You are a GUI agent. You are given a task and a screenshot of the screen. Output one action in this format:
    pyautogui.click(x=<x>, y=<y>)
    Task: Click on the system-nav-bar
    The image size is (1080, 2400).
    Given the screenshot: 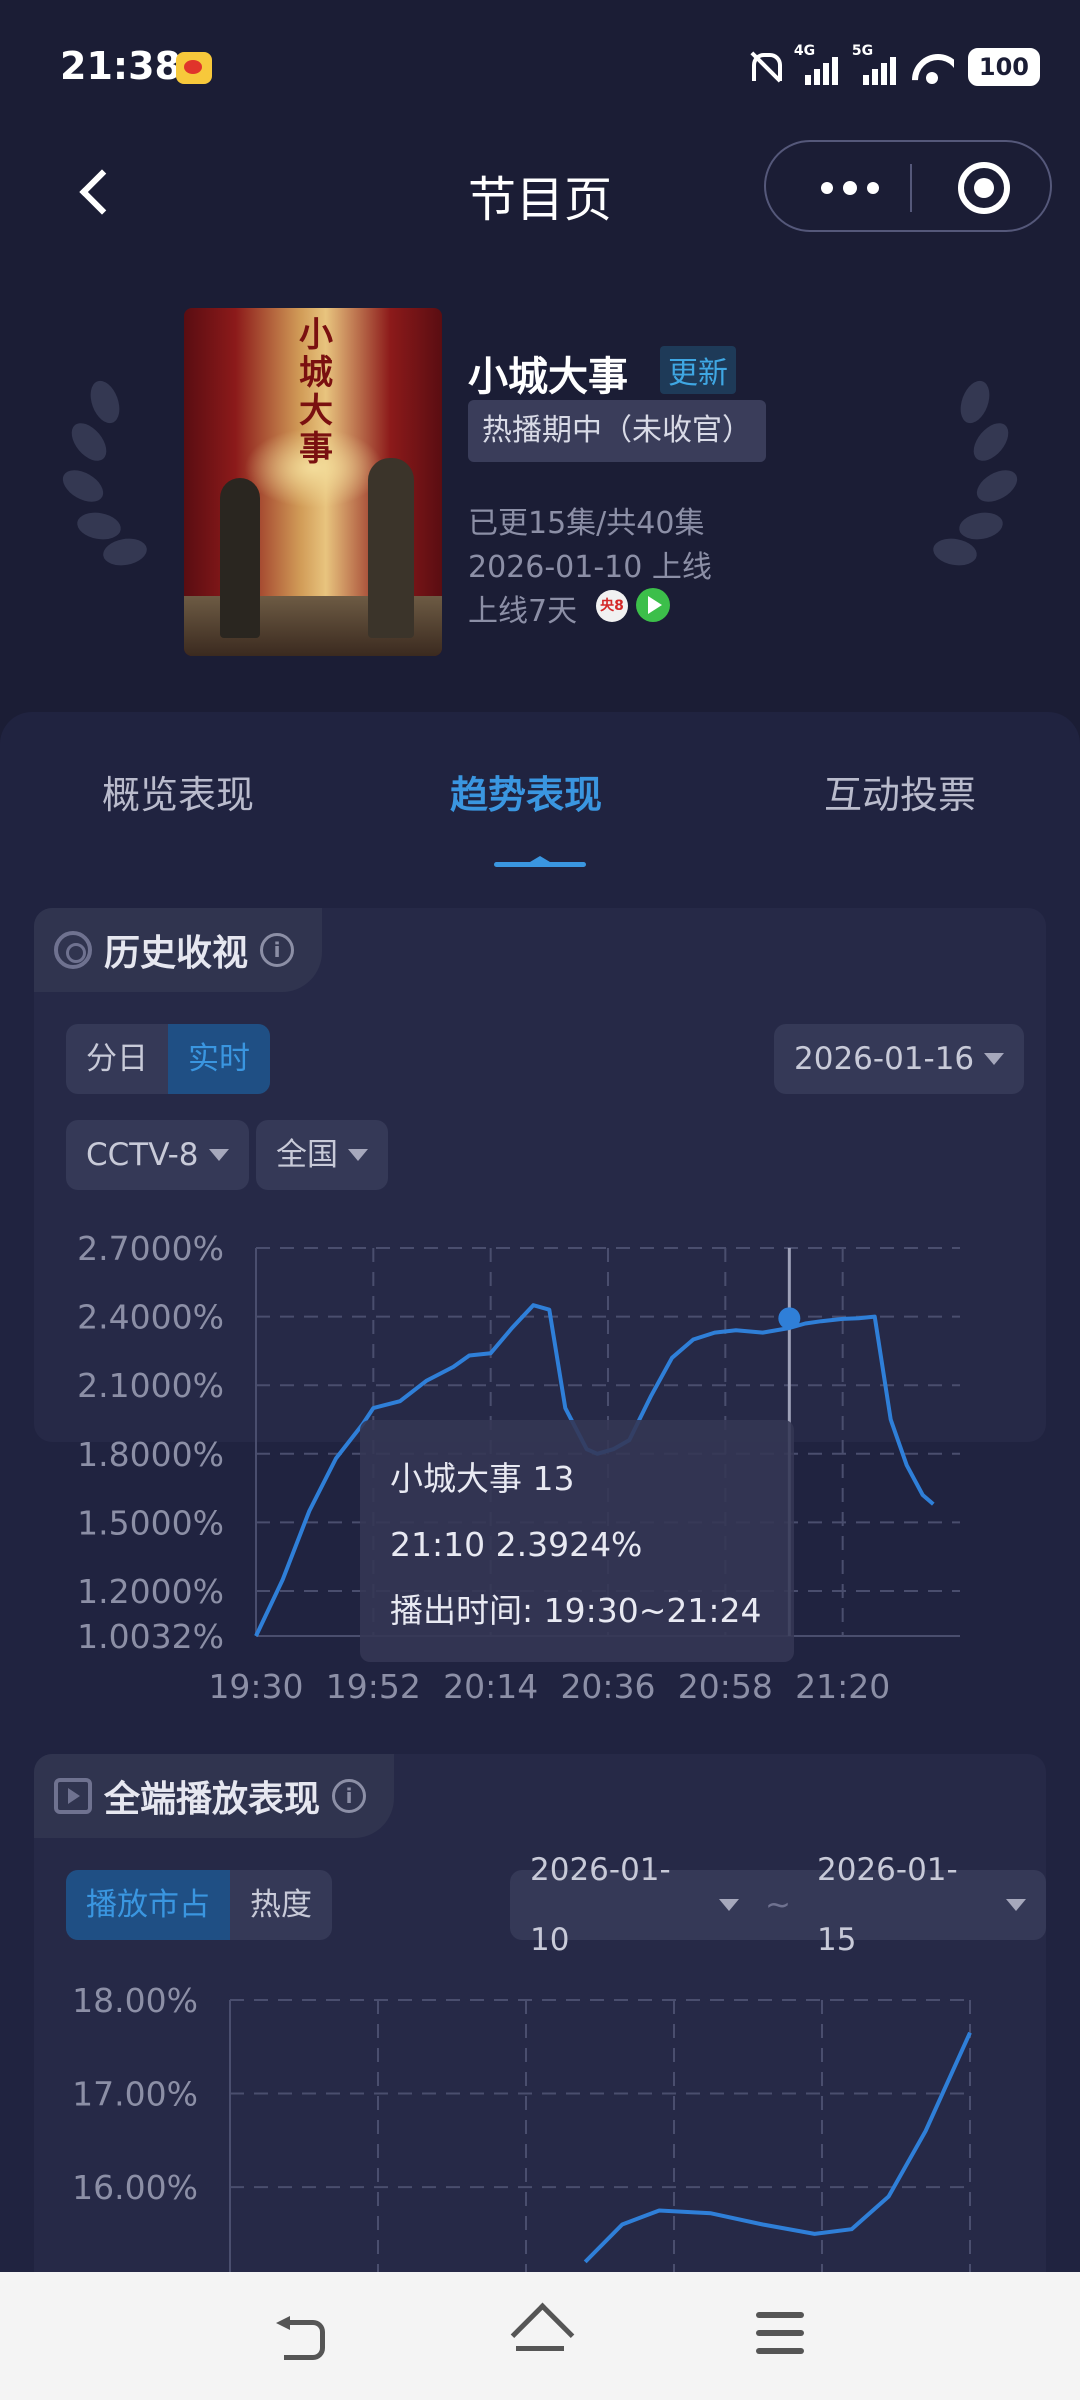 What is the action you would take?
    pyautogui.click(x=540, y=2336)
    